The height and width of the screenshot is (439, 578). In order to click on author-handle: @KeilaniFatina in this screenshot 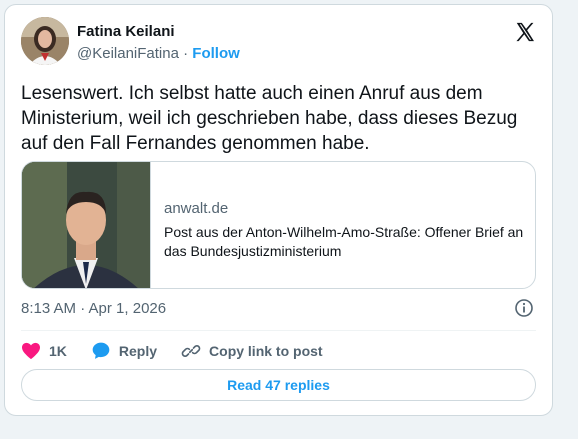, I will do `click(128, 53)`.